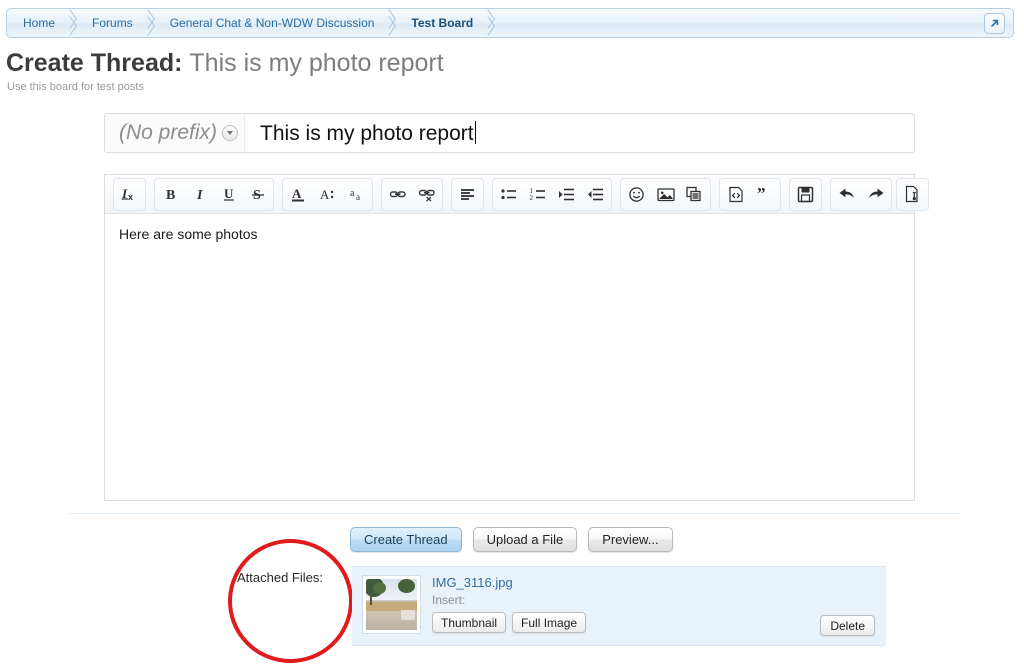 Image resolution: width=1024 pixels, height=665 pixels. I want to click on toolbar-group-toggle, so click(912, 194).